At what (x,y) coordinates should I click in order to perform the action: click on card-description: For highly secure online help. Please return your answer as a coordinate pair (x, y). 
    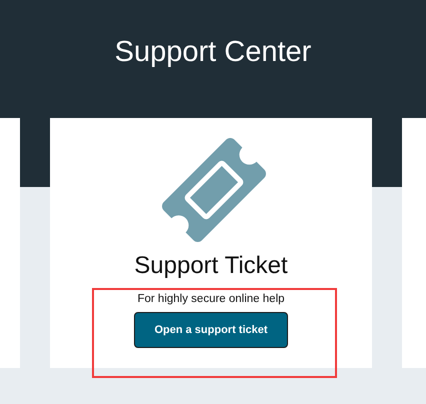
    Looking at the image, I should click on (211, 299).